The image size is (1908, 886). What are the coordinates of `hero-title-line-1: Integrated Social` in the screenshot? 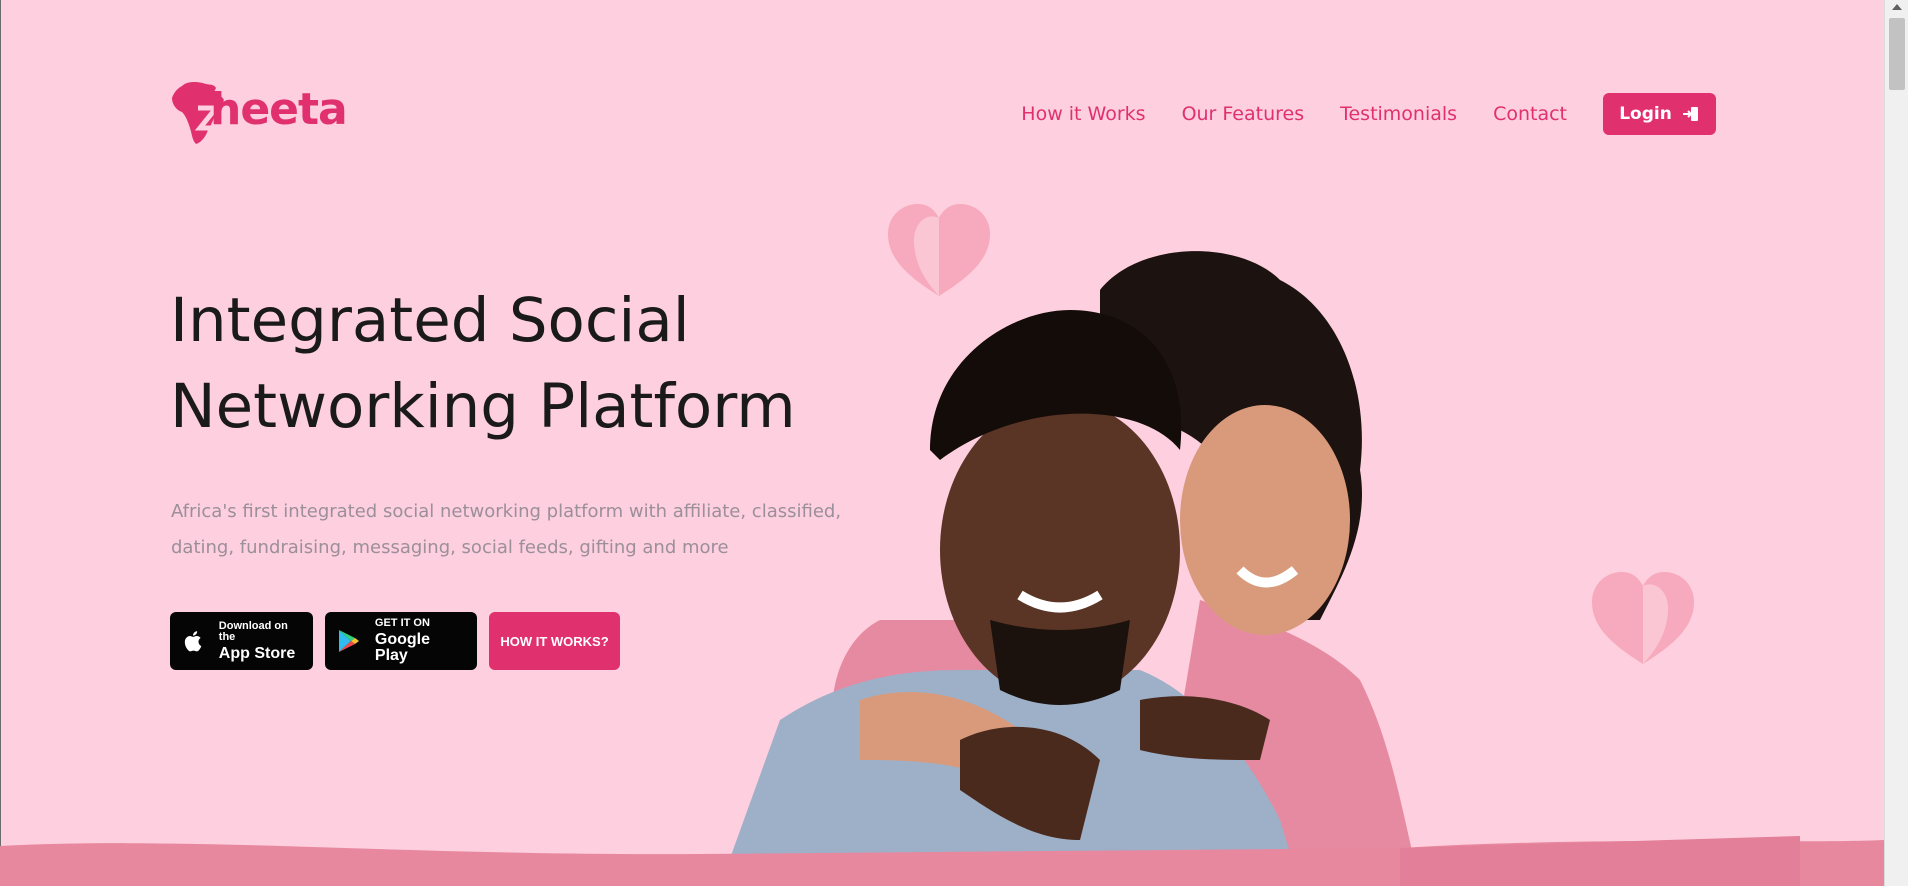 It's located at (430, 320).